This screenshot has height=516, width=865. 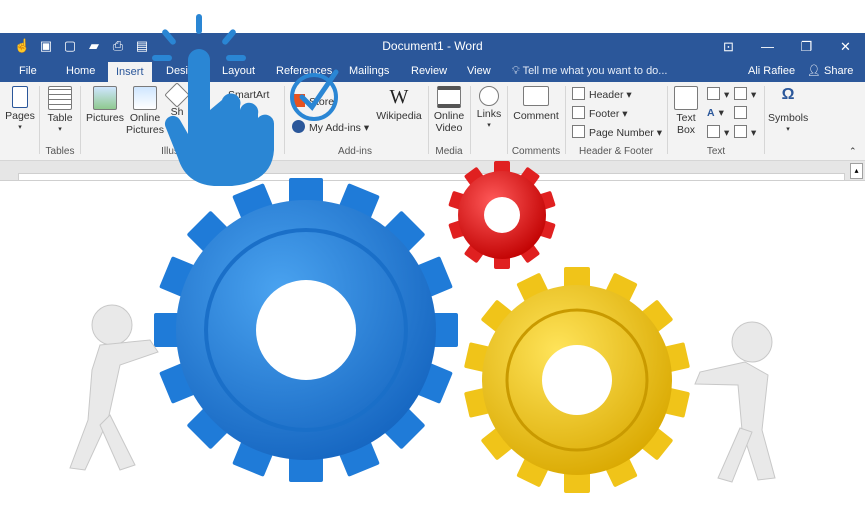 What do you see at coordinates (600, 113) in the screenshot?
I see `footer-button: Footer ▾` at bounding box center [600, 113].